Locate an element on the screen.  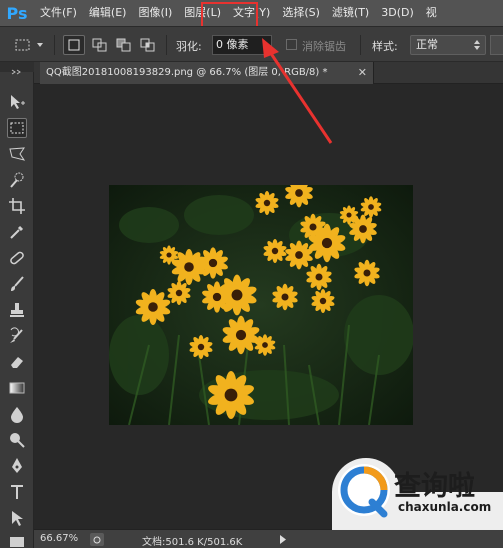
camera-icon is located at coordinates (97, 540).